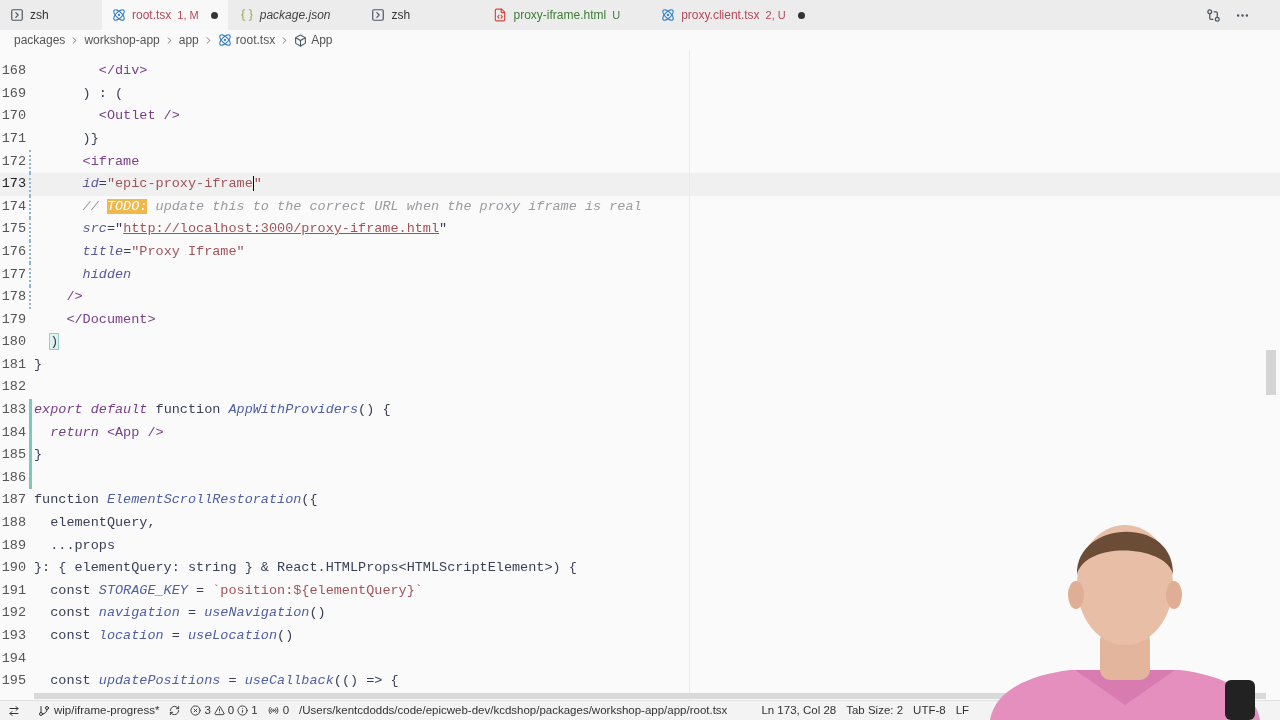 Image resolution: width=1280 pixels, height=720 pixels. I want to click on line-number: 171, so click(13, 138).